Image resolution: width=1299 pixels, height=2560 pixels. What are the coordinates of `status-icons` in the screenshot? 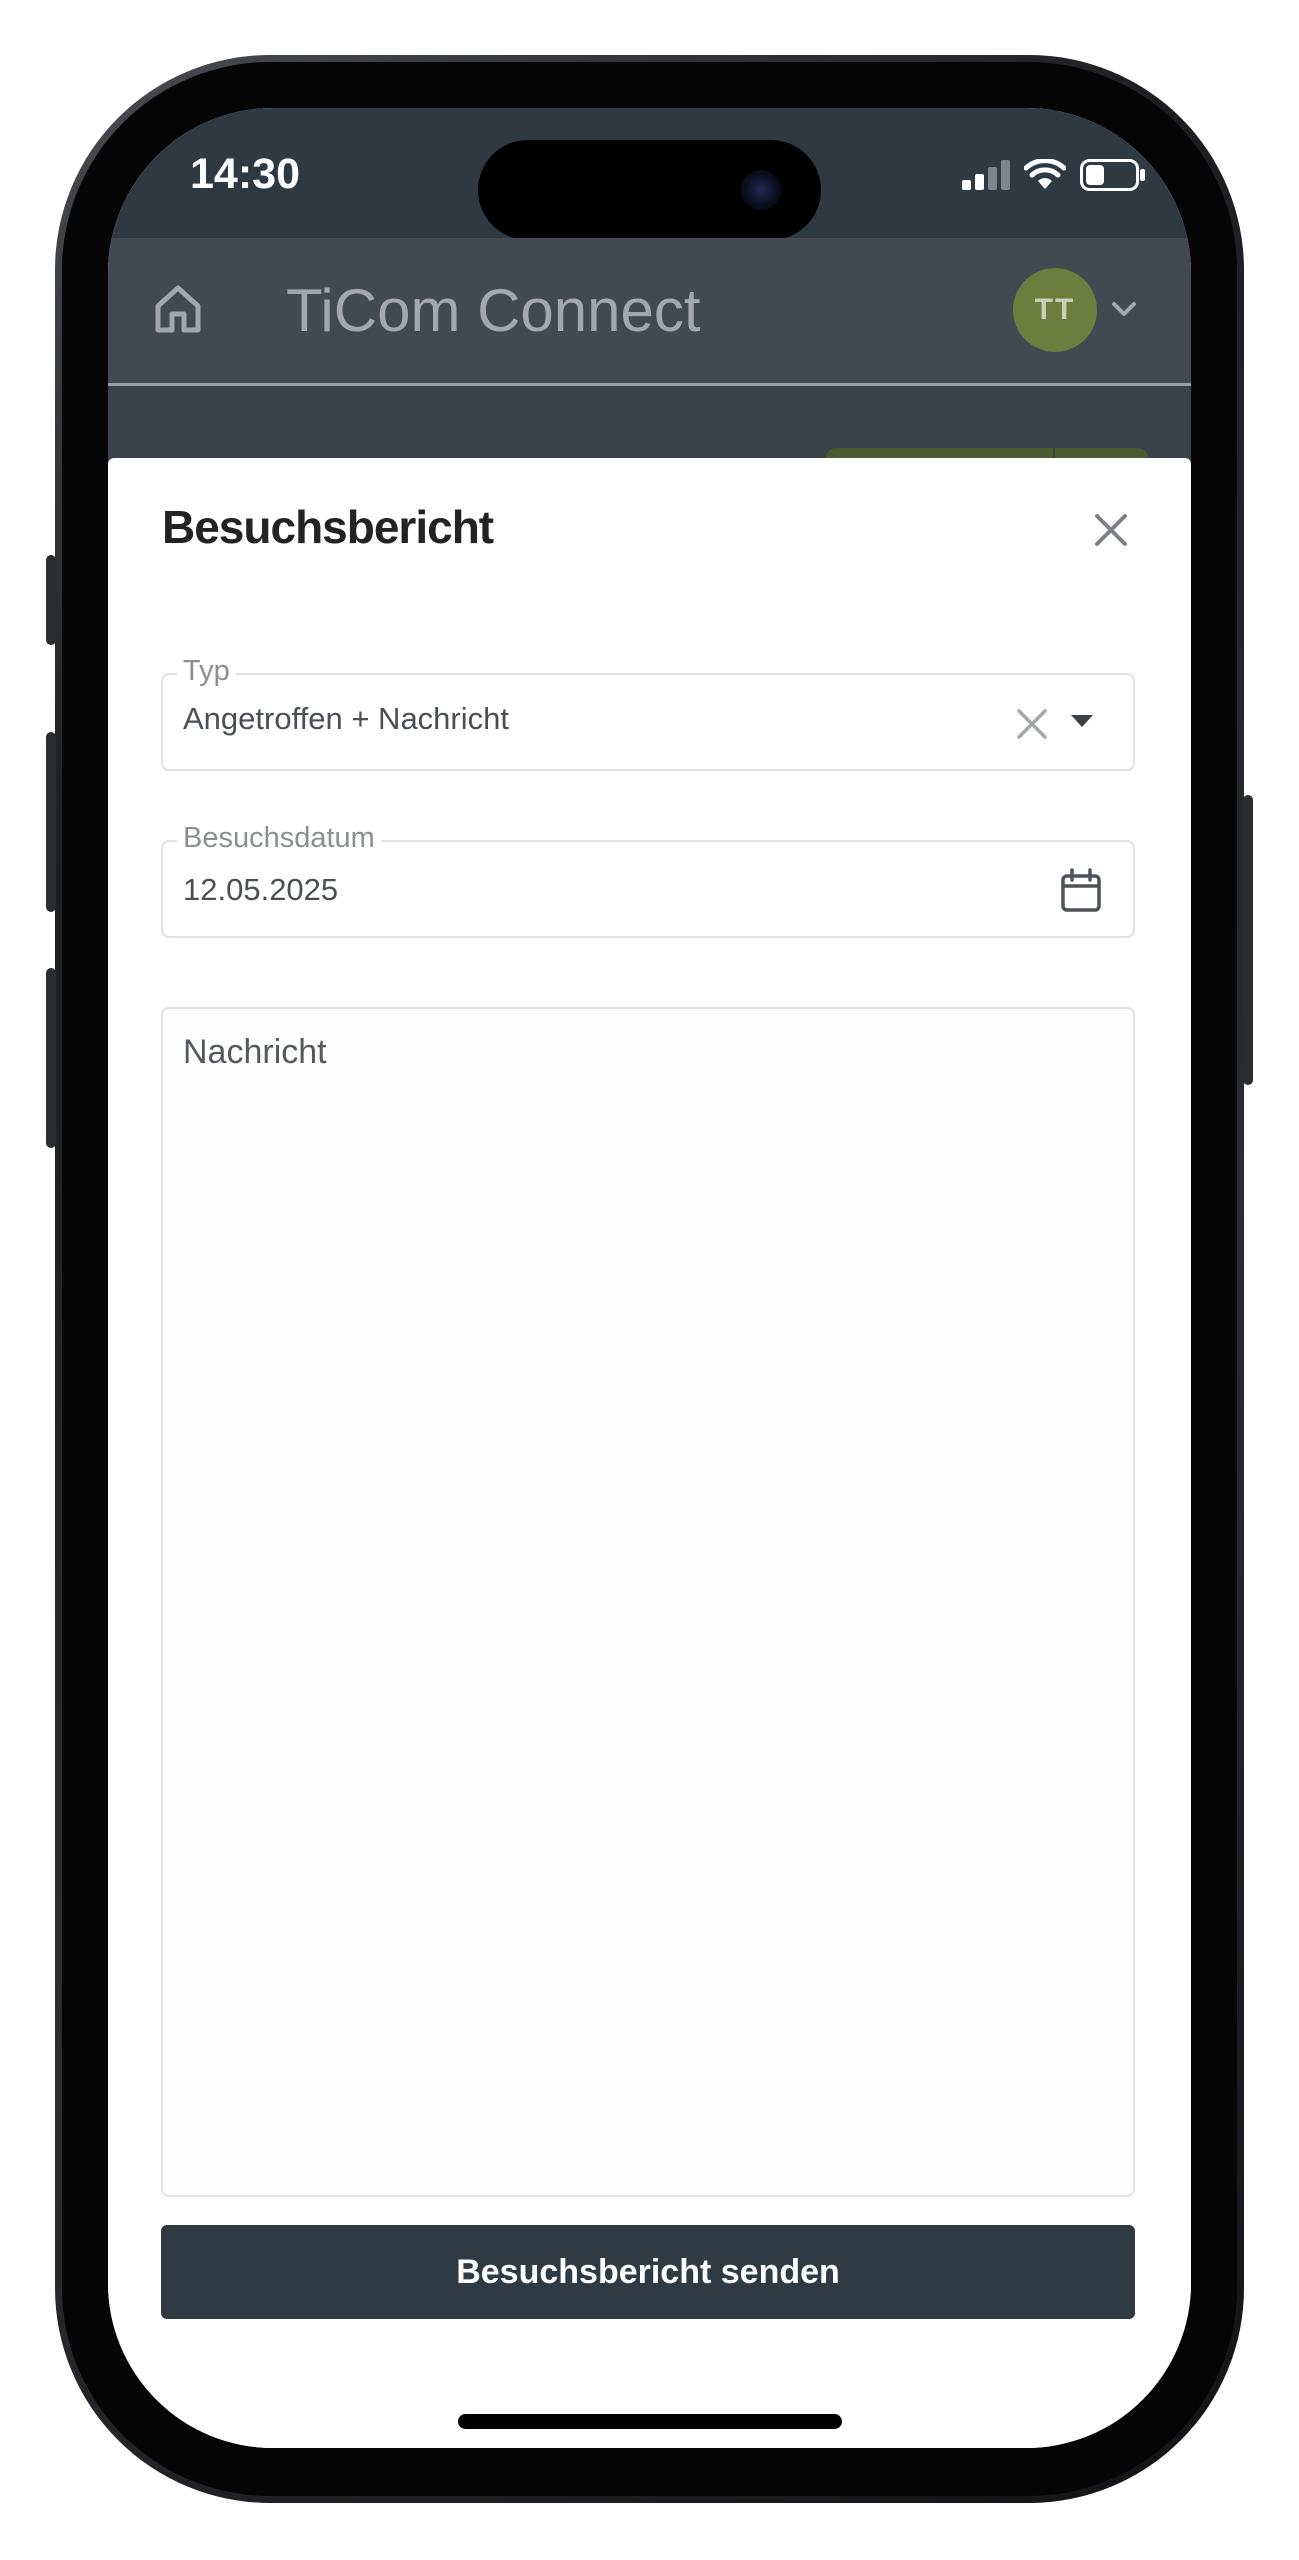 It's located at (1054, 175).